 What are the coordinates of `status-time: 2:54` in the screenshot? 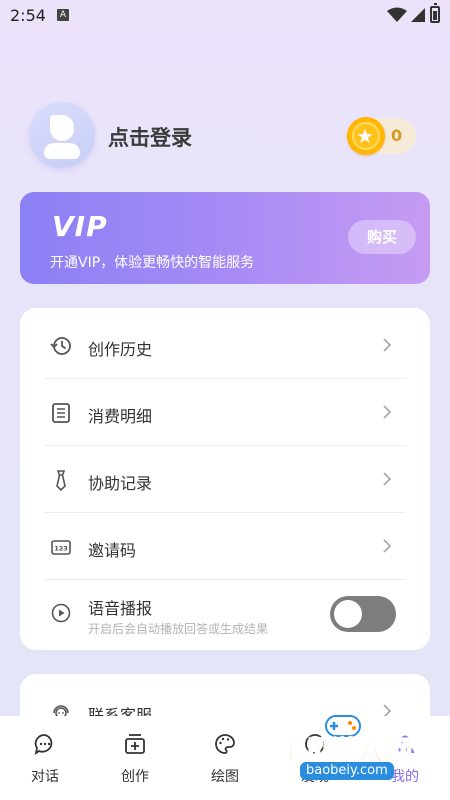 It's located at (28, 15).